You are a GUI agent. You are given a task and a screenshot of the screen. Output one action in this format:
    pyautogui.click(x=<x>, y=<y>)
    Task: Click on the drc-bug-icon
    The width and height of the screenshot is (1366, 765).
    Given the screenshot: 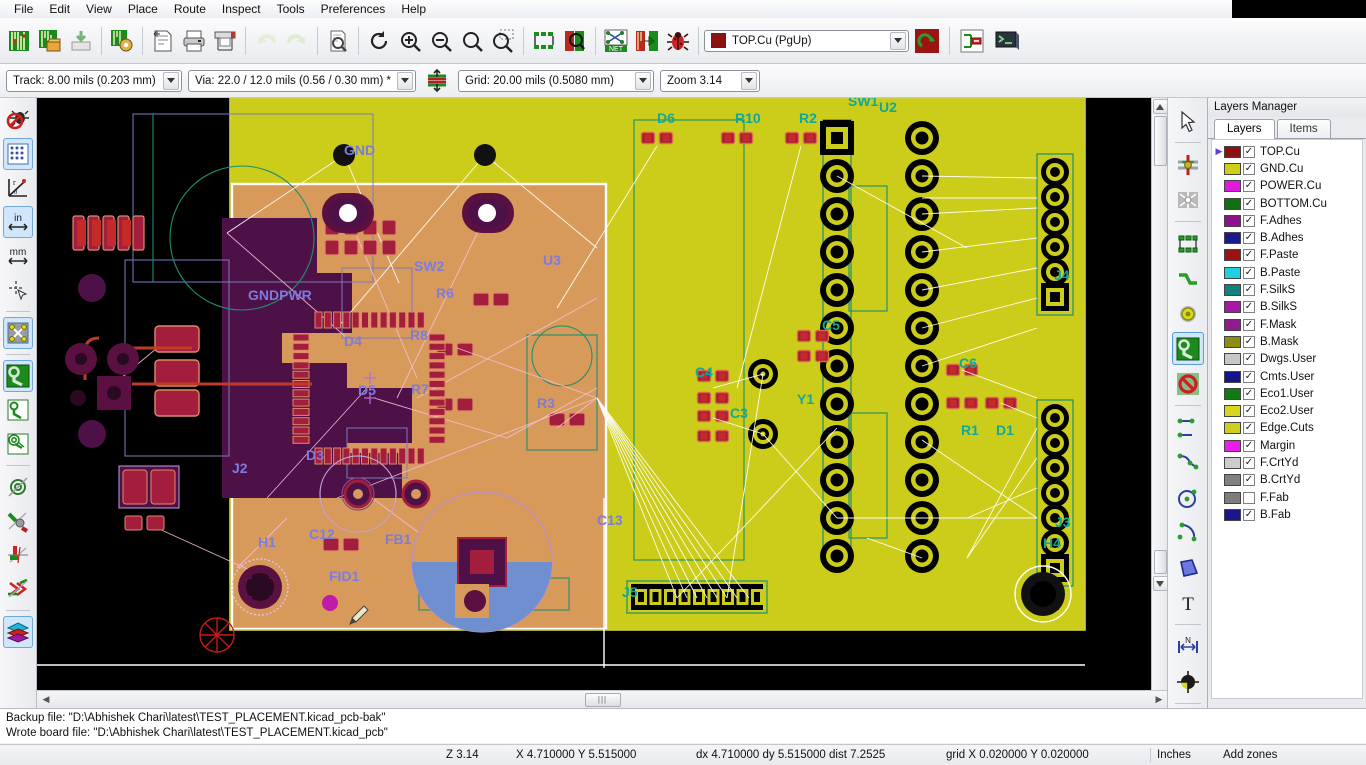 What is the action you would take?
    pyautogui.click(x=678, y=41)
    